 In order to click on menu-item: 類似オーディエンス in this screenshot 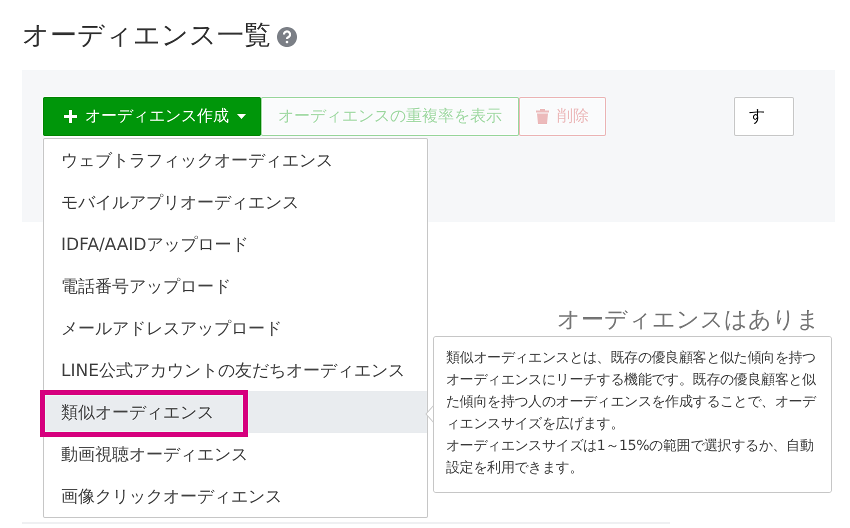, I will do `click(235, 412)`.